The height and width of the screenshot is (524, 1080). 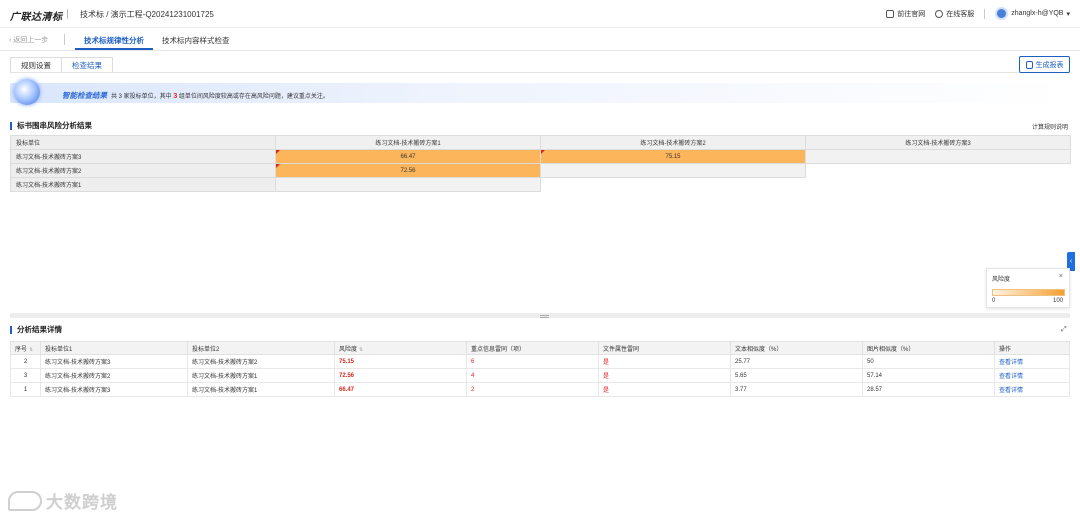 What do you see at coordinates (25, 361) in the screenshot?
I see `row-number: 2` at bounding box center [25, 361].